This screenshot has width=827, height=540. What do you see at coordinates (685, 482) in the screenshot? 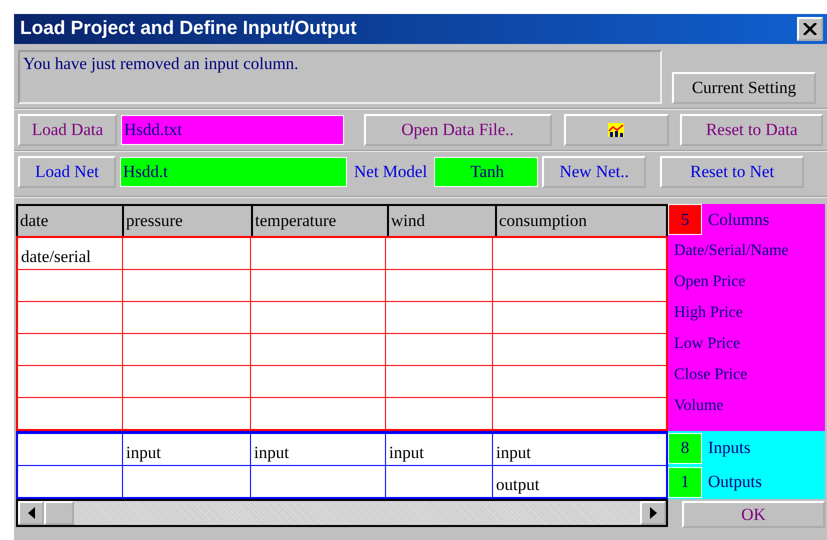
I see `outputs-count: 1` at bounding box center [685, 482].